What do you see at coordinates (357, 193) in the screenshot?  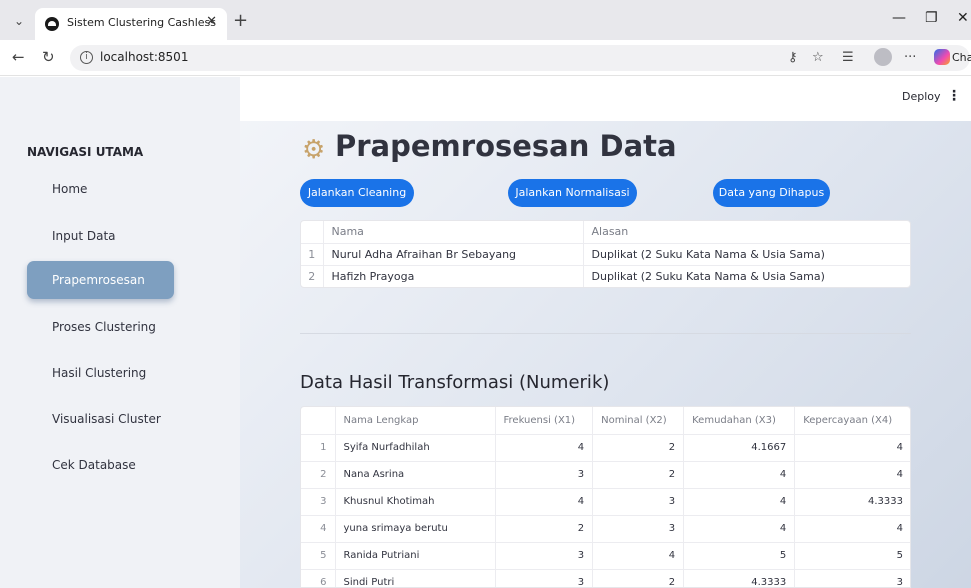 I see `run-cleaning-button: Jalankan Cleaning` at bounding box center [357, 193].